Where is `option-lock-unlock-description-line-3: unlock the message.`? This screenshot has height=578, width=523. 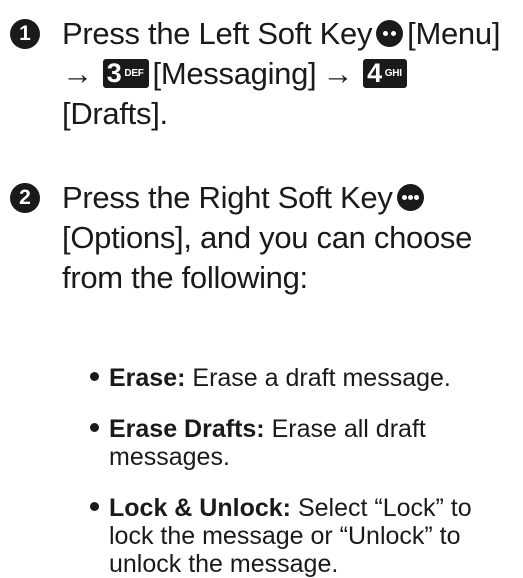 option-lock-unlock-description-line-3: unlock the message. is located at coordinates (224, 564).